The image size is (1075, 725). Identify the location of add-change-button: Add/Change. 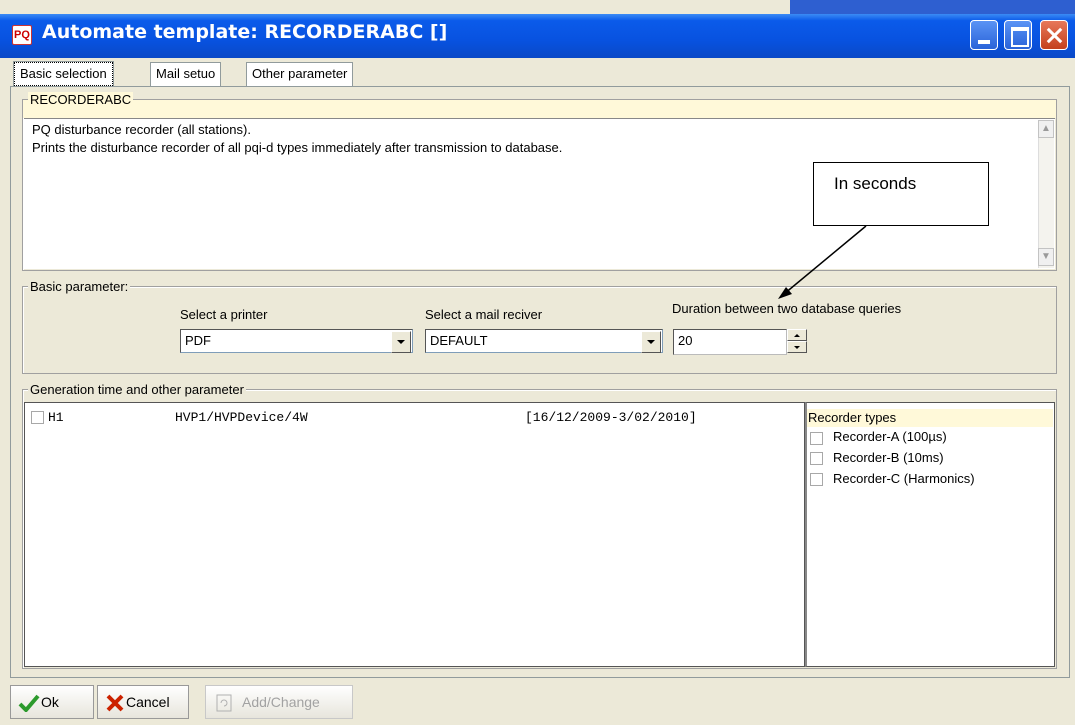
(279, 702).